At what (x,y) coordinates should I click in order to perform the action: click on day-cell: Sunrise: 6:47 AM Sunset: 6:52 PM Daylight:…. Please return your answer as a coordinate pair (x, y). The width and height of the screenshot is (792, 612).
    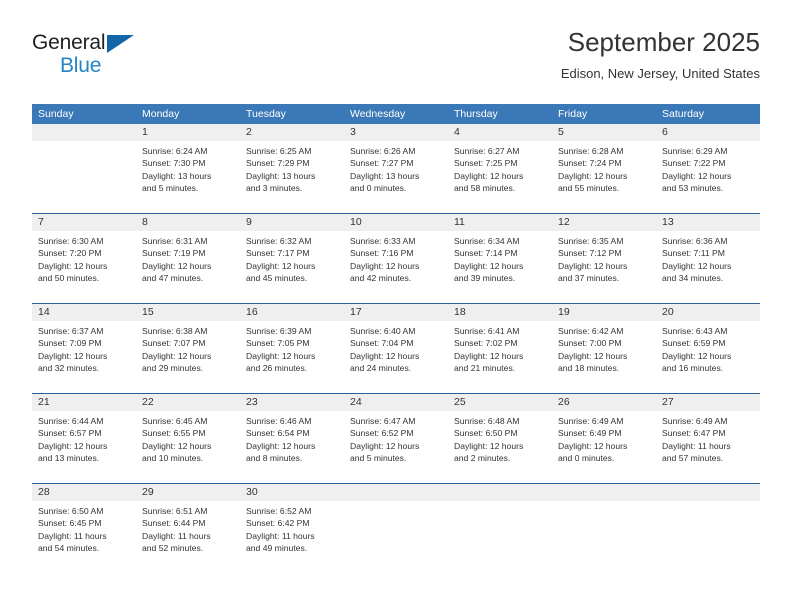
    Looking at the image, I should click on (396, 447).